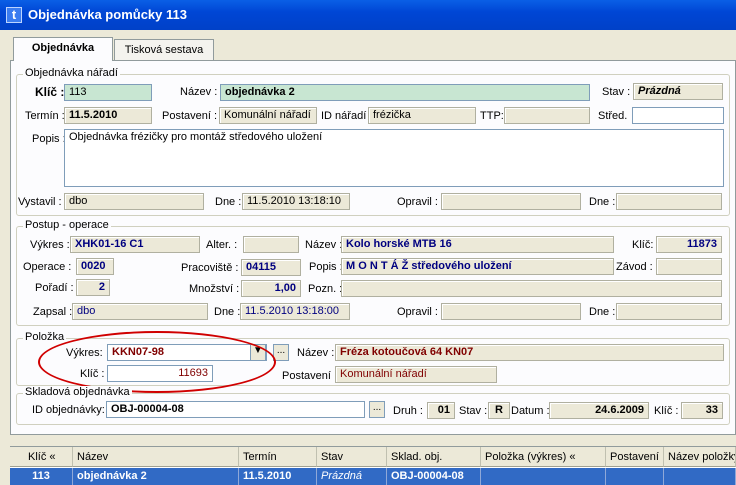 The width and height of the screenshot is (736, 485). I want to click on proc-order-field: 2, so click(93, 287).